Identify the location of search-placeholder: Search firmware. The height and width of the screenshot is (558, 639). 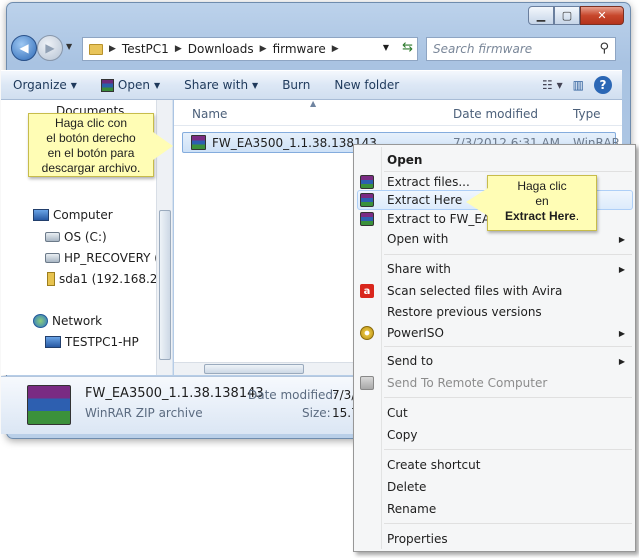
(483, 49).